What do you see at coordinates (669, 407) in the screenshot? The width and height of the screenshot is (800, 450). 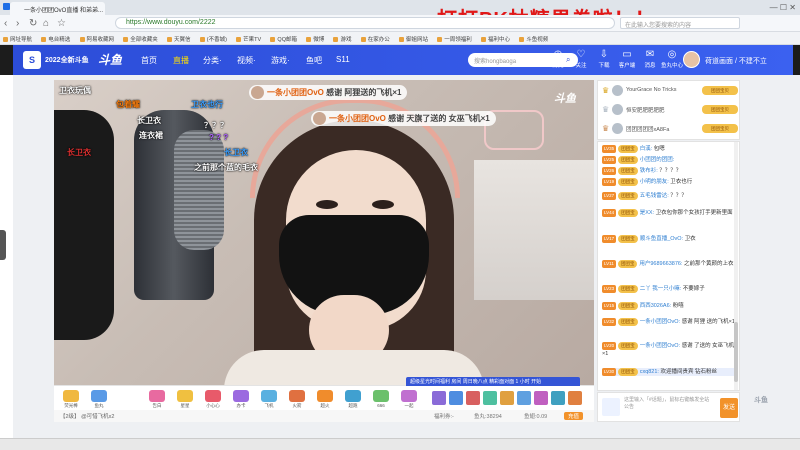 I see `chat-input: 这里输入「#话题」，鼠标右键触发全站公告` at bounding box center [669, 407].